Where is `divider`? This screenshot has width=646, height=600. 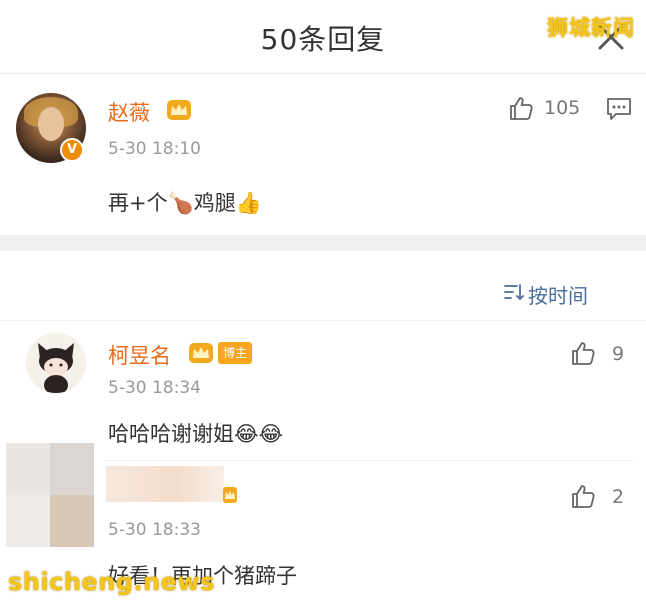
divider is located at coordinates (369, 460).